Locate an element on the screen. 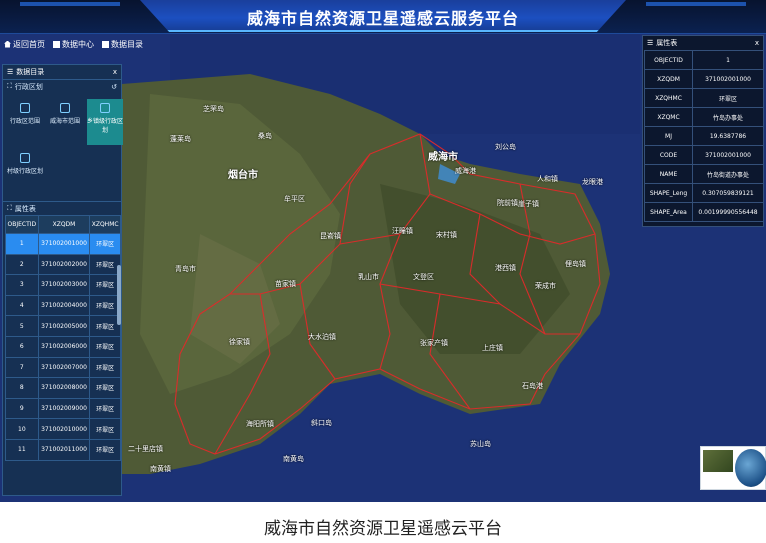 This screenshot has width=766, height=543. region-layer-button: 威海市范围 is located at coordinates (65, 122).